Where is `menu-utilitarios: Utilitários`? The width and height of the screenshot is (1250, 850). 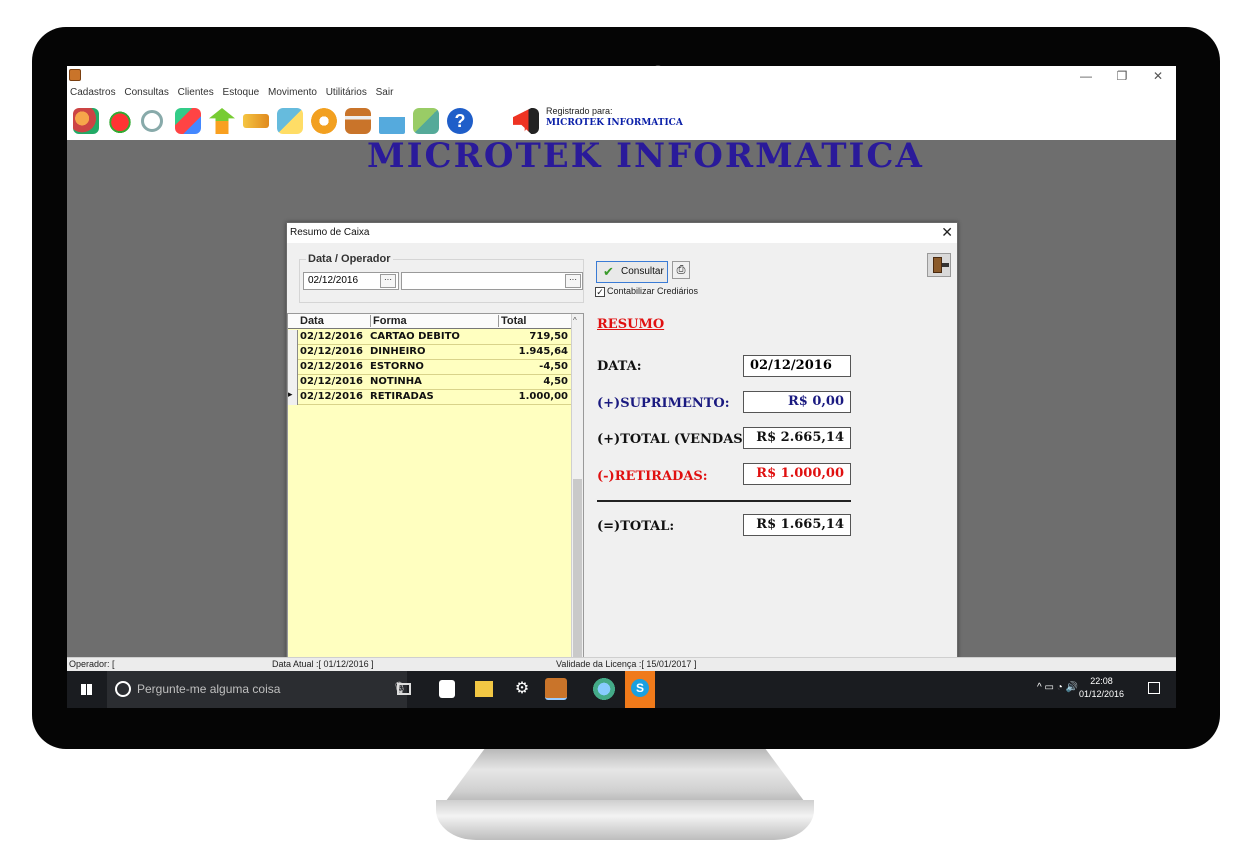
menu-utilitarios: Utilitários is located at coordinates (346, 93).